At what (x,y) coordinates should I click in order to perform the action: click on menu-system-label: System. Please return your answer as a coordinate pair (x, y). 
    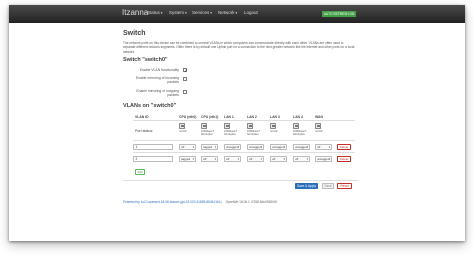
    Looking at the image, I should click on (177, 12).